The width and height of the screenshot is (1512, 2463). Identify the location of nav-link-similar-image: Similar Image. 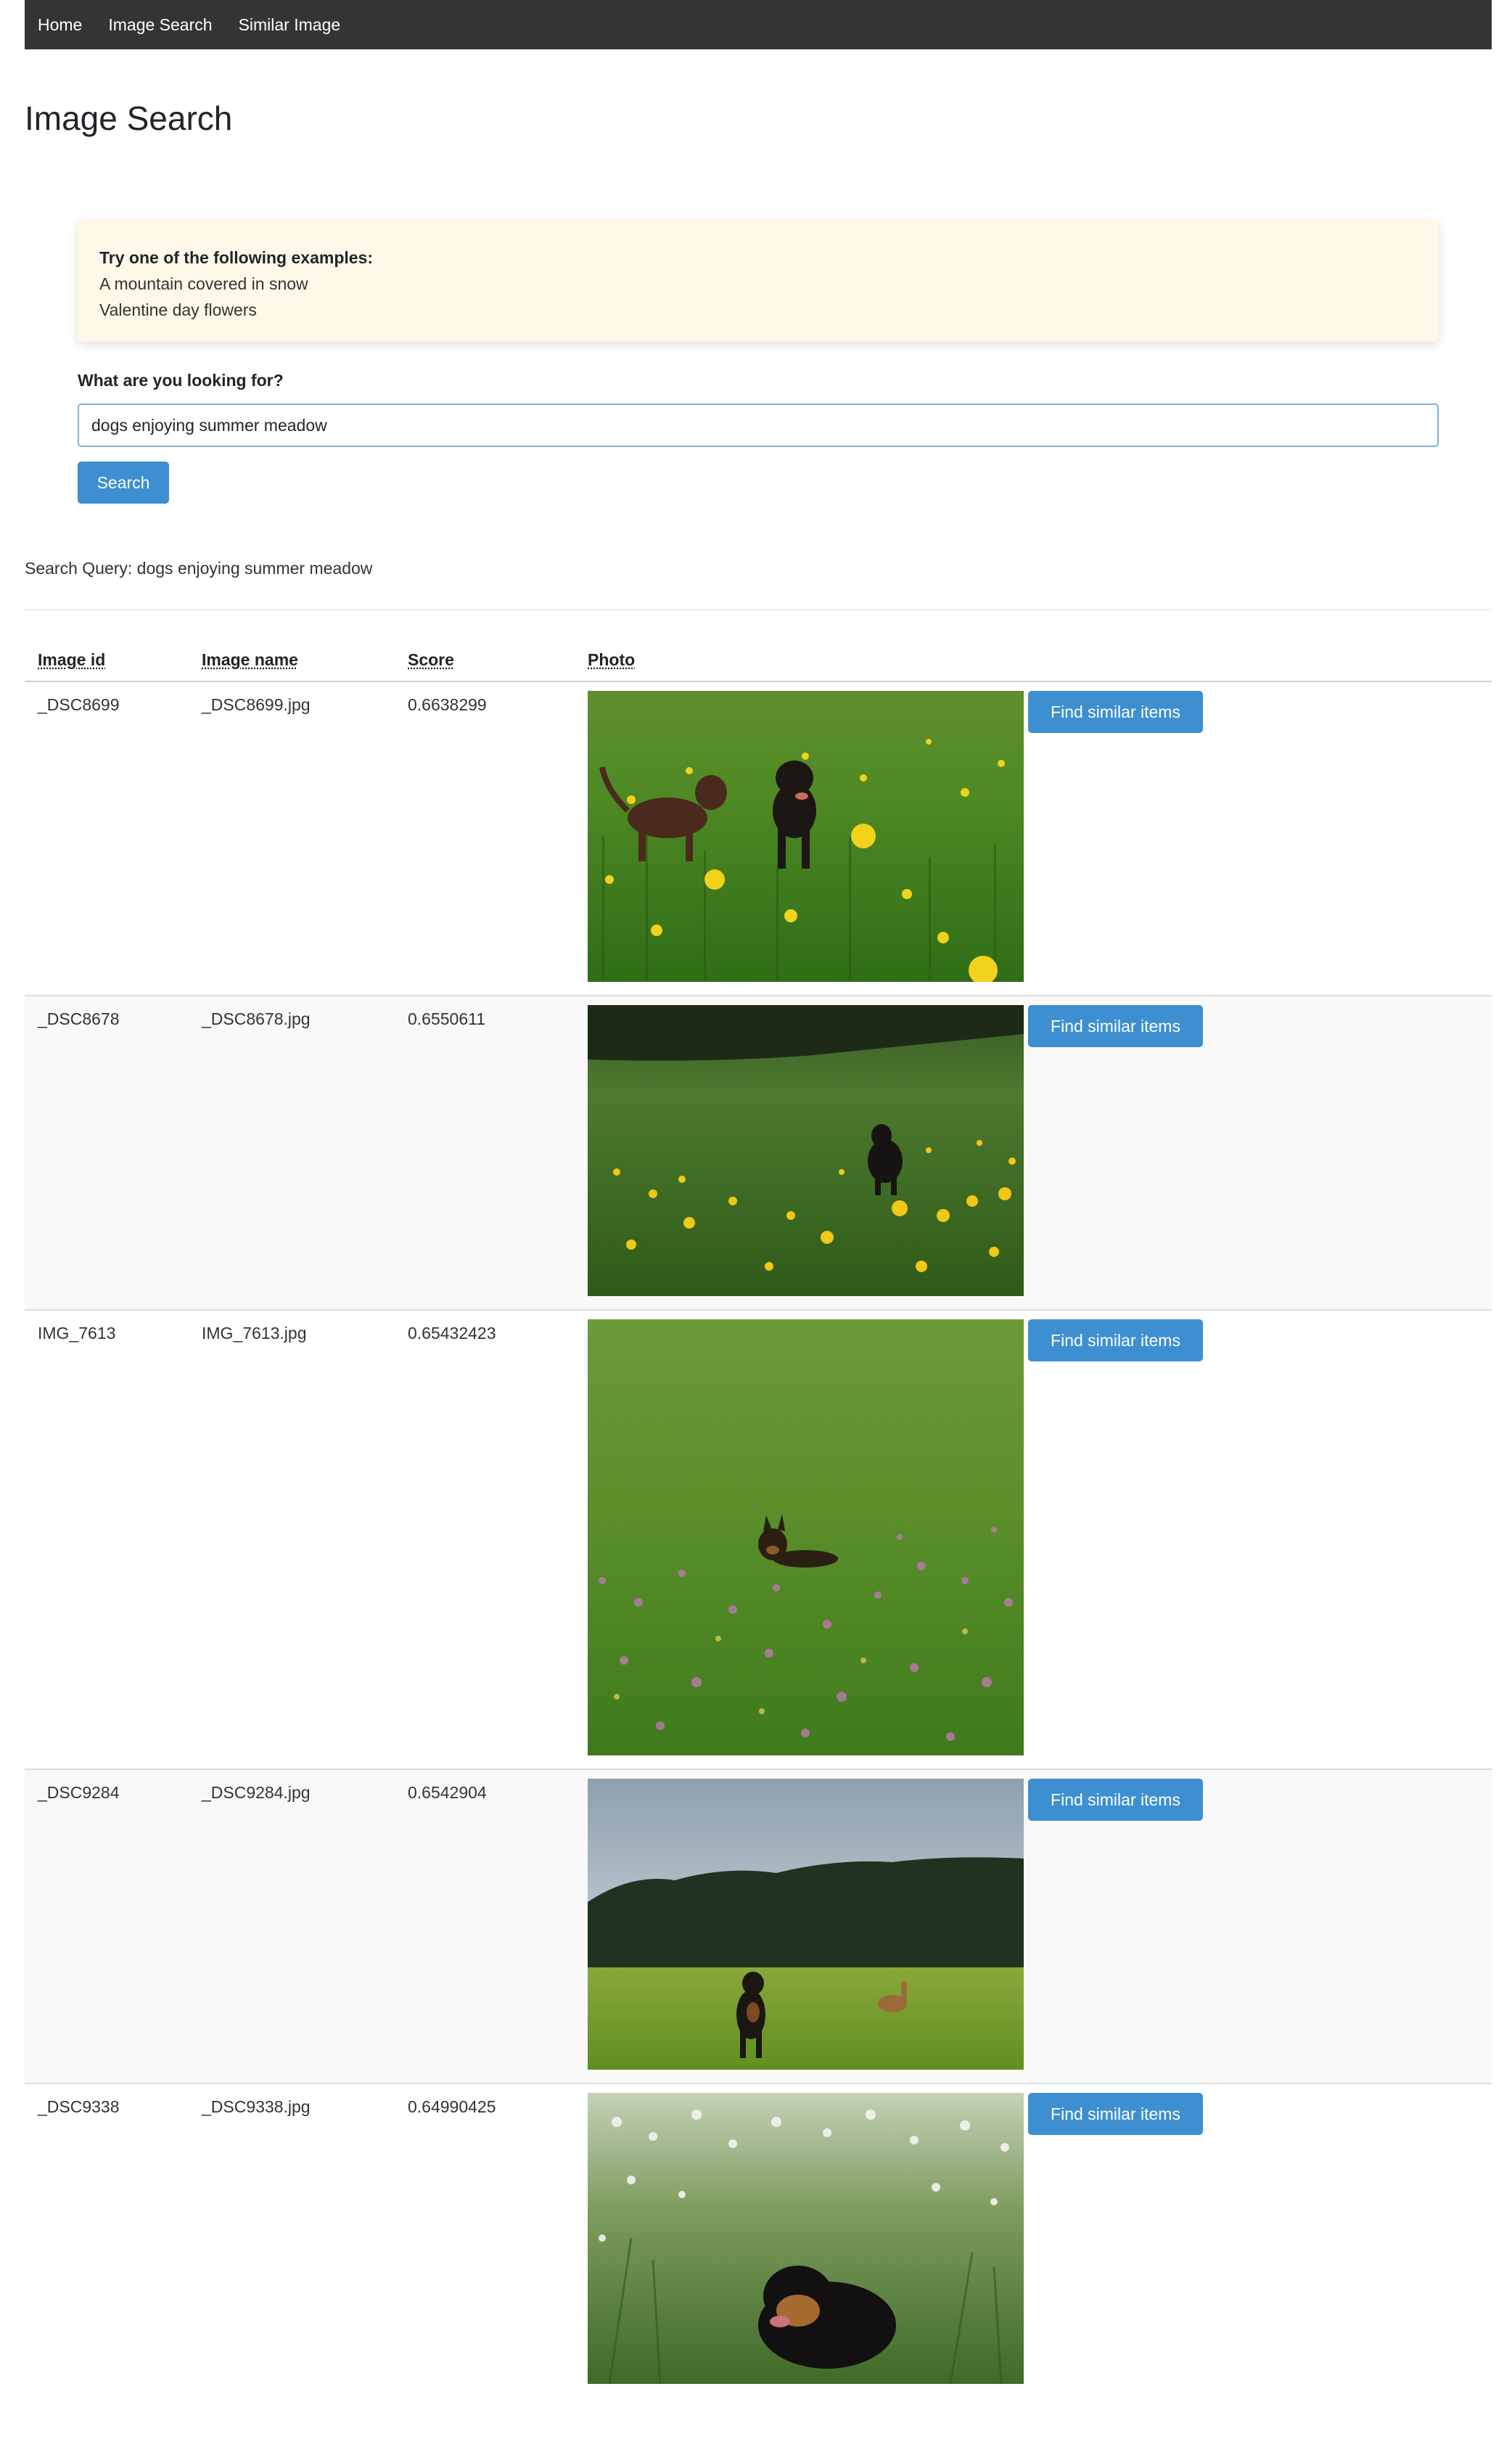
(290, 25).